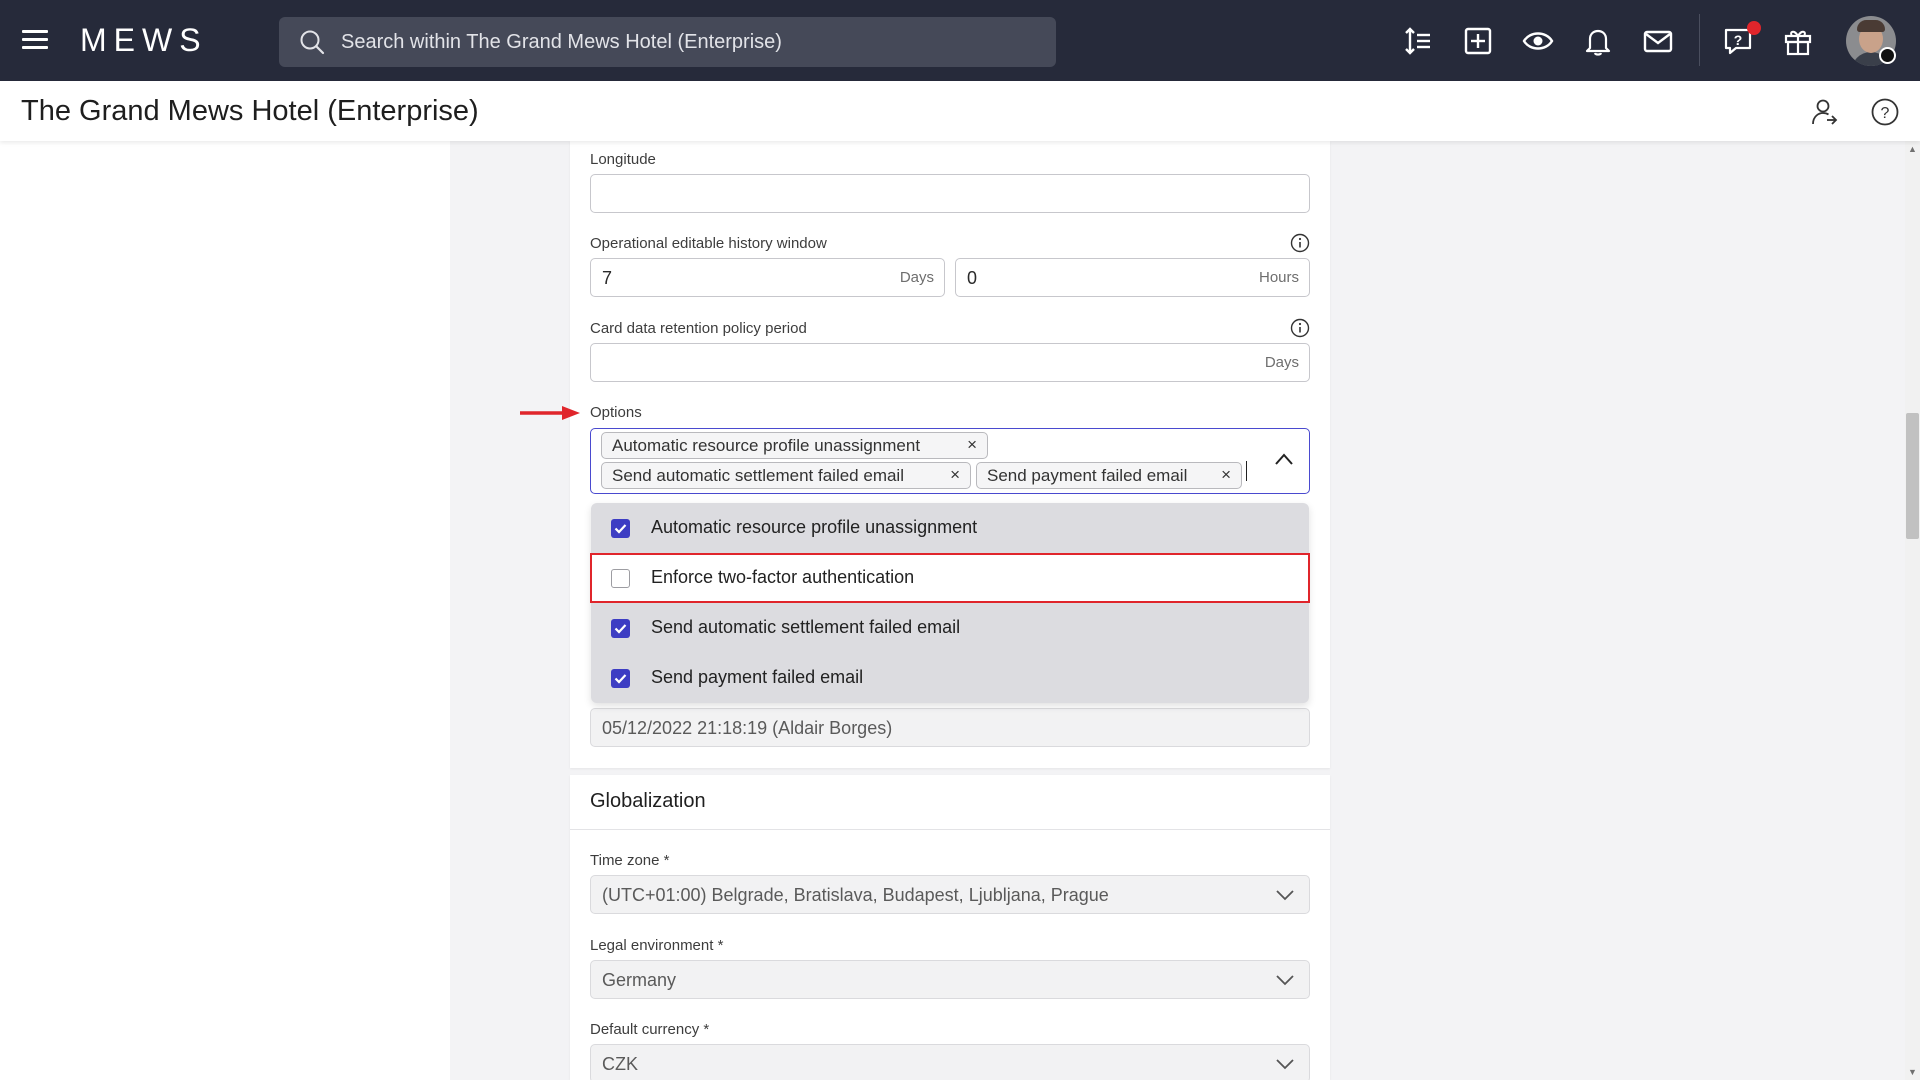  Describe the element at coordinates (950, 1062) in the screenshot. I see `default-currency-select: CZK` at that location.